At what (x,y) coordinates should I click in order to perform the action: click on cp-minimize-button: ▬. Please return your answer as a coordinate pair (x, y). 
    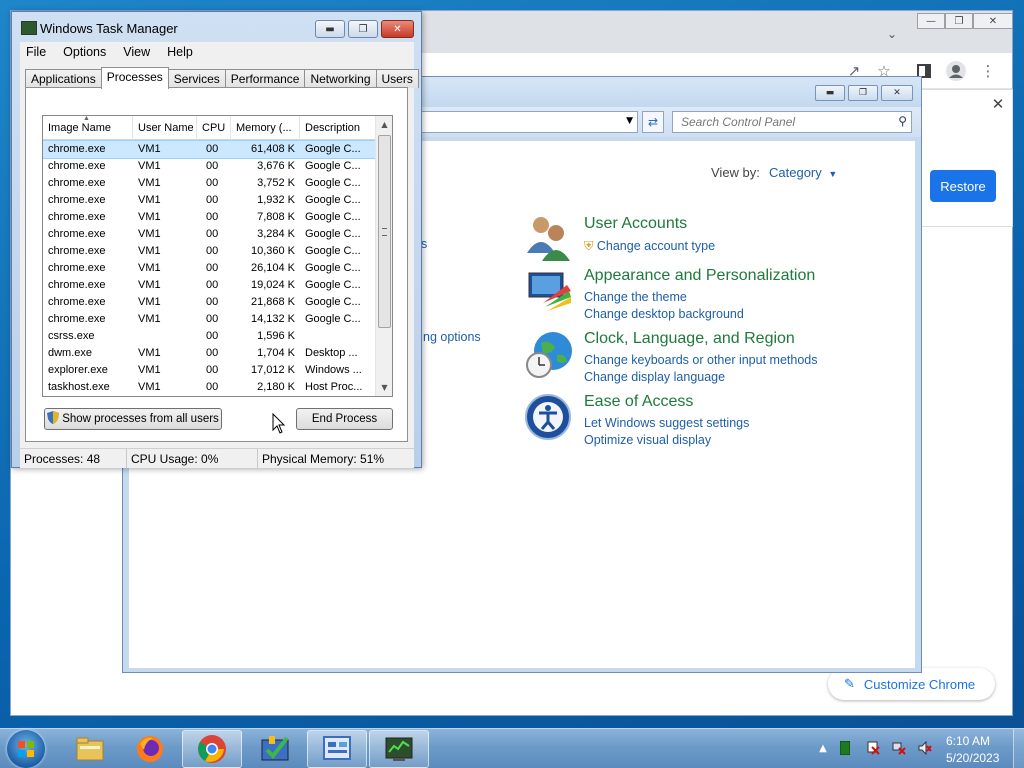
    Looking at the image, I should click on (830, 93).